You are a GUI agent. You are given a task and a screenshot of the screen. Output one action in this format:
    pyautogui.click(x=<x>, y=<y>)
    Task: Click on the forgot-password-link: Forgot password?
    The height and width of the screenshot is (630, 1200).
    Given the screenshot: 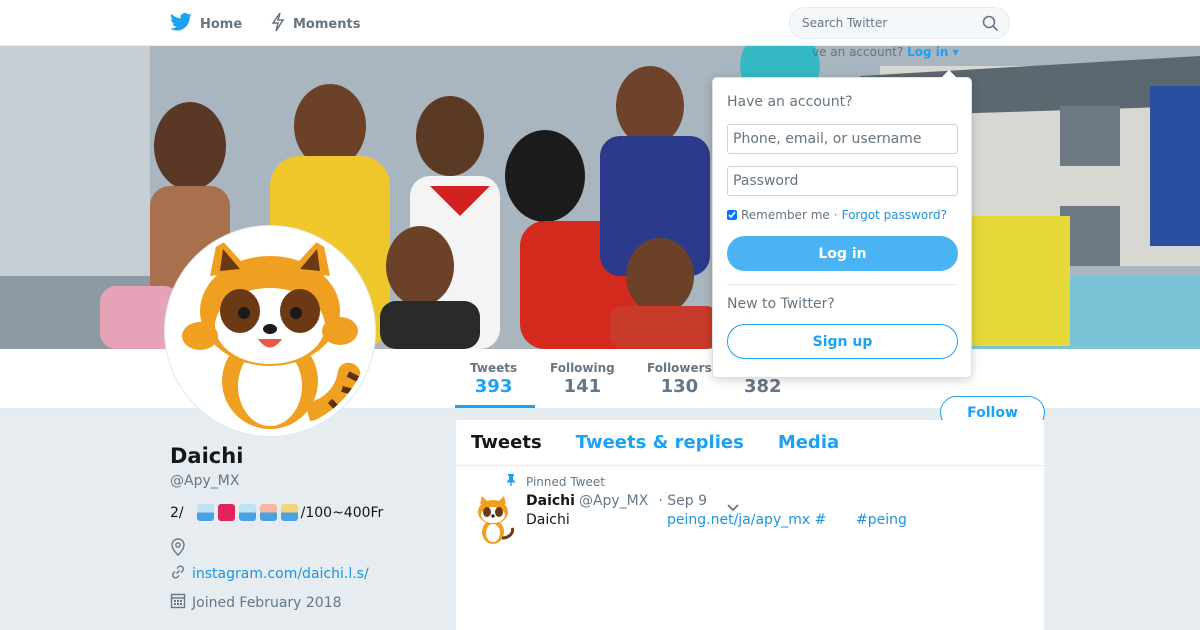 What is the action you would take?
    pyautogui.click(x=894, y=215)
    